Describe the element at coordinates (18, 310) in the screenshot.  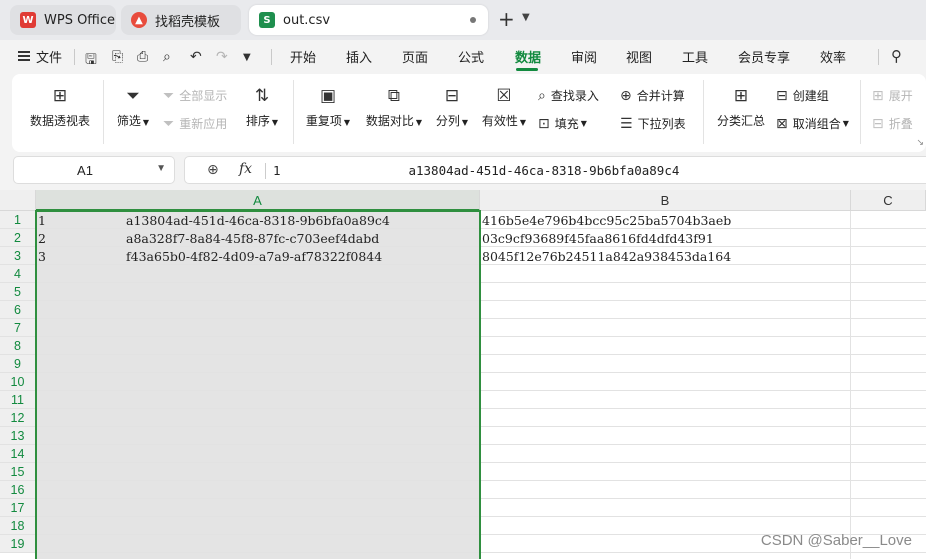
I see `row-header: 6` at that location.